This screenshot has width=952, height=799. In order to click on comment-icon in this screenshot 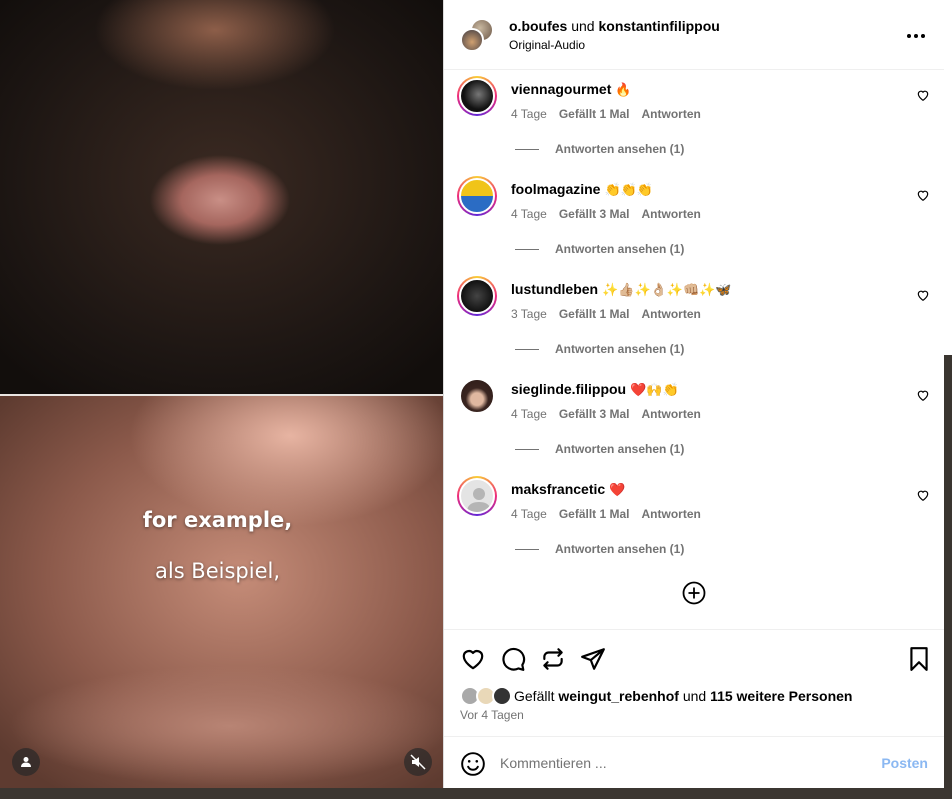, I will do `click(513, 659)`.